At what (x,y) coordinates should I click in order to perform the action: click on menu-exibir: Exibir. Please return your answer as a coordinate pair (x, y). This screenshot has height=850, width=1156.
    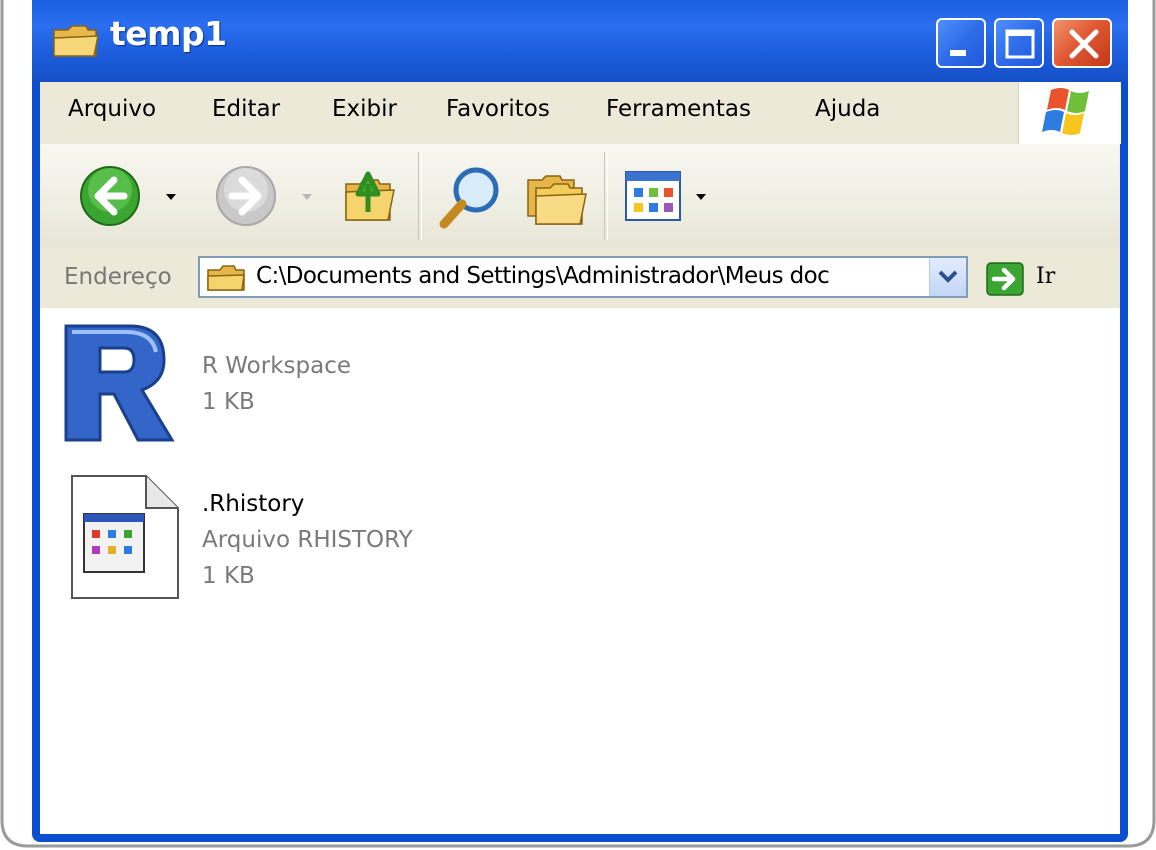
    Looking at the image, I should click on (364, 109).